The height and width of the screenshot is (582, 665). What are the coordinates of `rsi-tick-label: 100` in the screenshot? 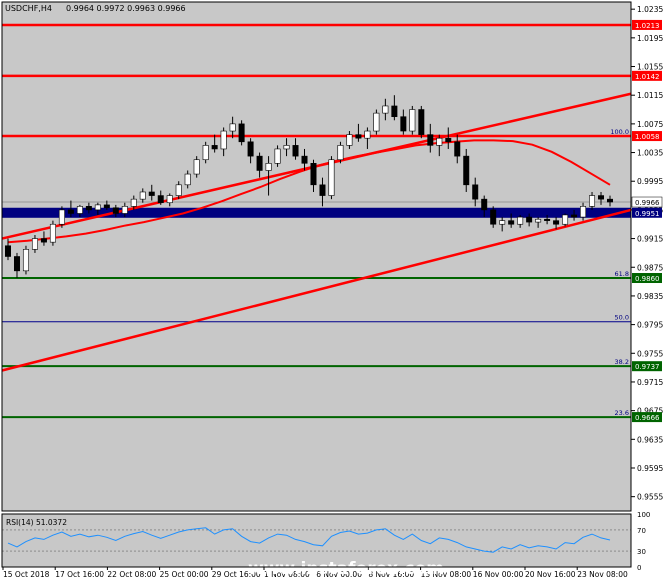 It's located at (643, 515).